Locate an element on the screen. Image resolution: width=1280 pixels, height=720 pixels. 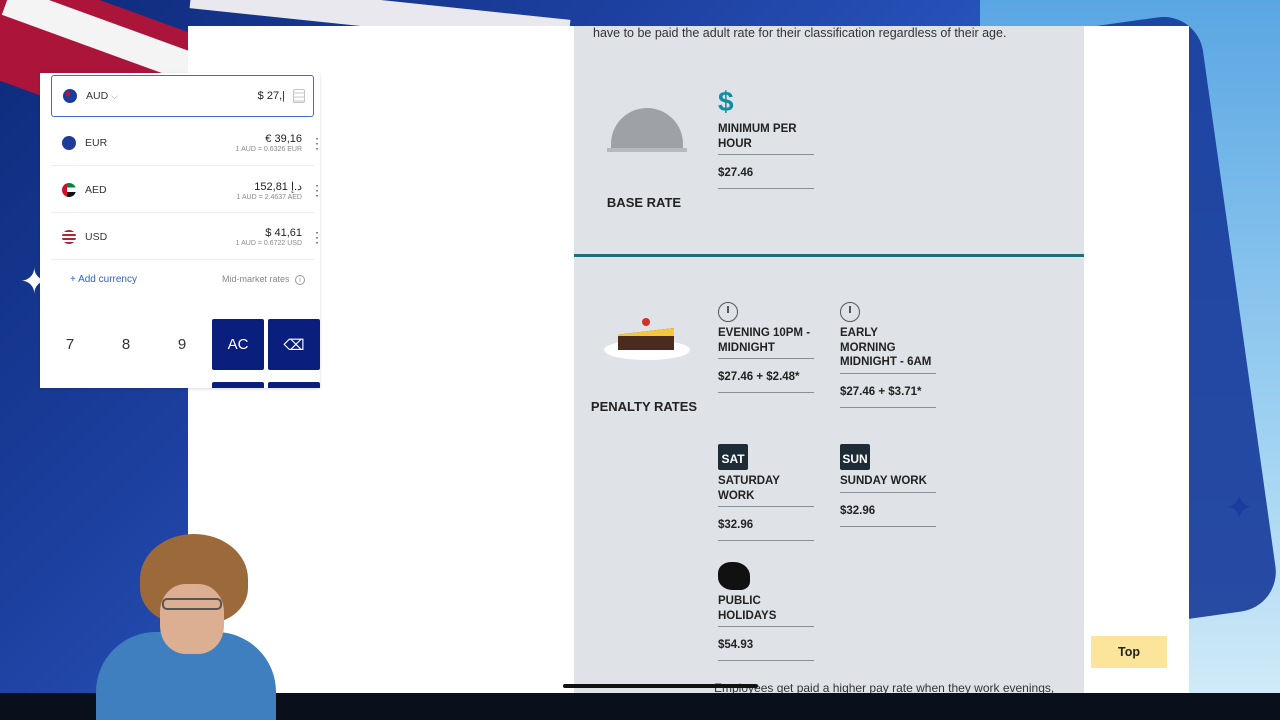
rate-item-title: EARLY MORNING MIDNIGHT - 6AM is located at coordinates (888, 350).